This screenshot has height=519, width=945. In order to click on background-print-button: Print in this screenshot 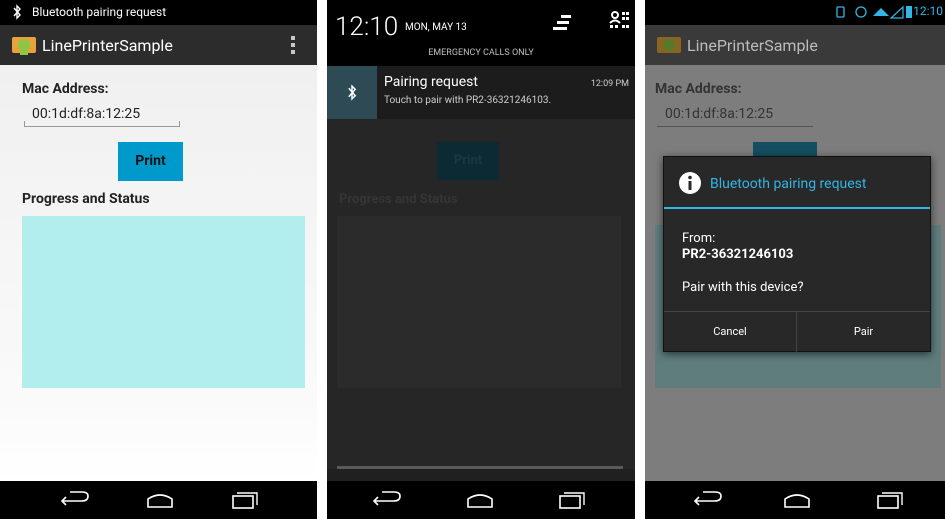, I will do `click(468, 161)`.